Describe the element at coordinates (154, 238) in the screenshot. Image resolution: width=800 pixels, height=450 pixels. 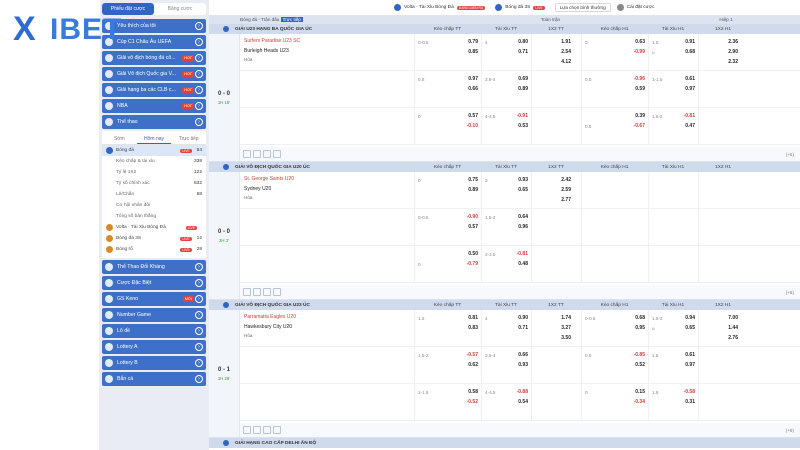
I see `sport-row: Bóng đá 3S LIVE 12` at that location.